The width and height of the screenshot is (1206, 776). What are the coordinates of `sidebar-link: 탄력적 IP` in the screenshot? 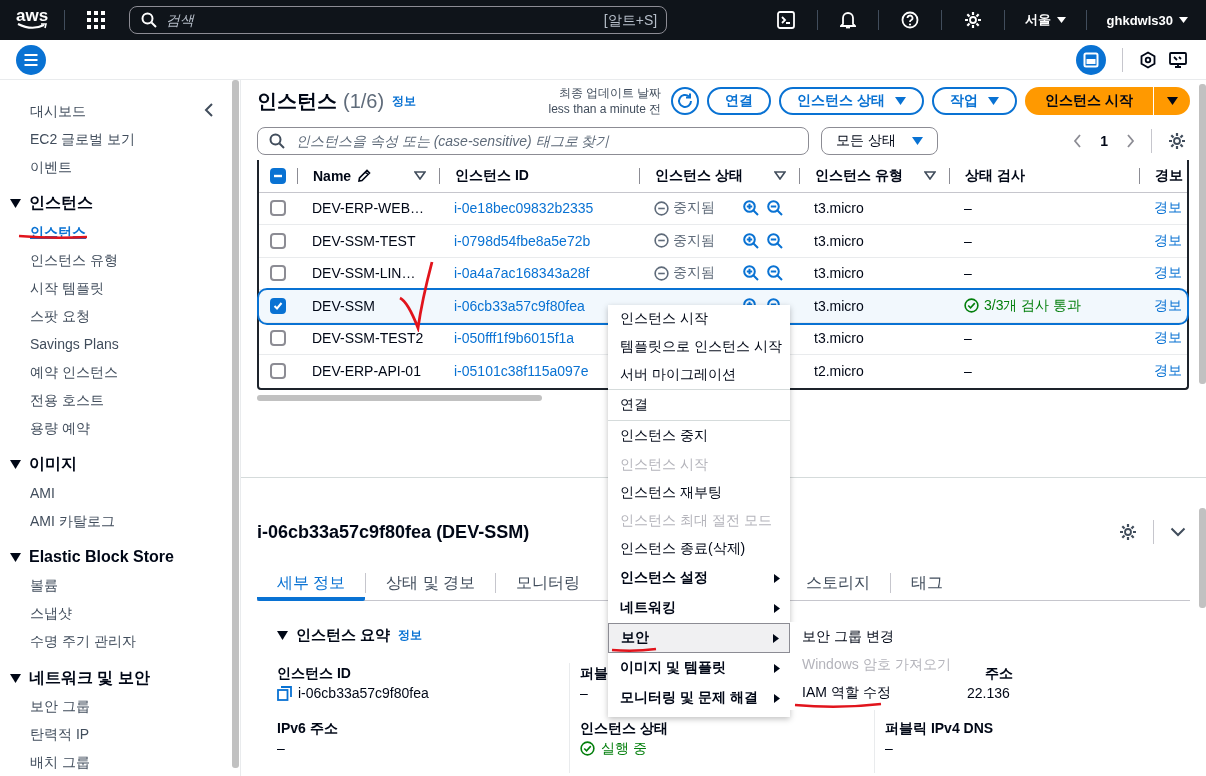 It's located at (116, 734).